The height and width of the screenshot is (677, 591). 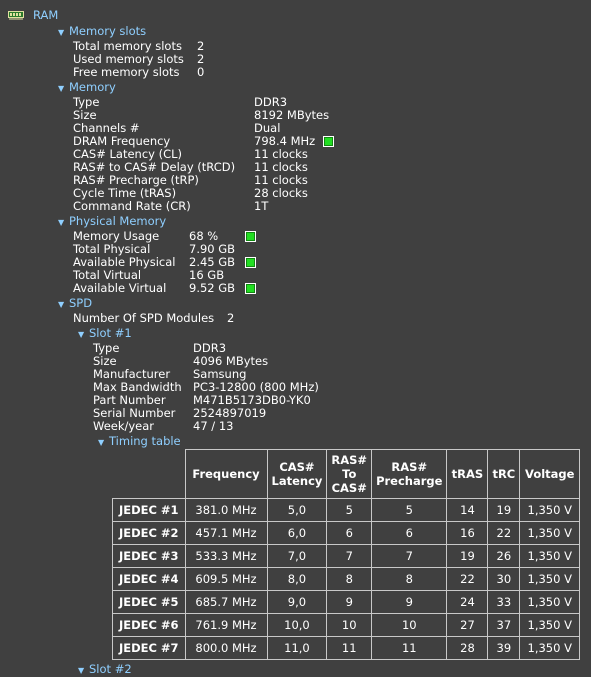 What do you see at coordinates (349, 510) in the screenshot?
I see `cell-ras-to-cas: 5` at bounding box center [349, 510].